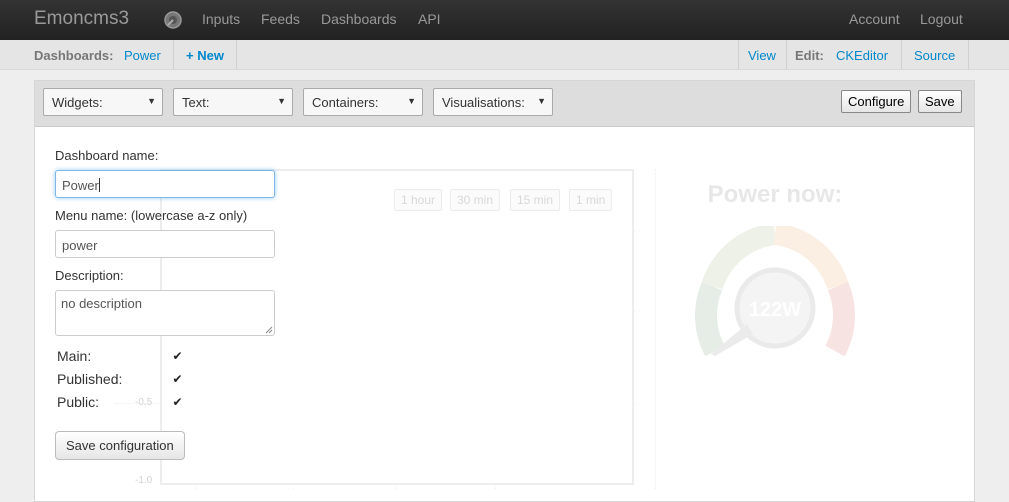  I want to click on gauge-logo-icon, so click(173, 20).